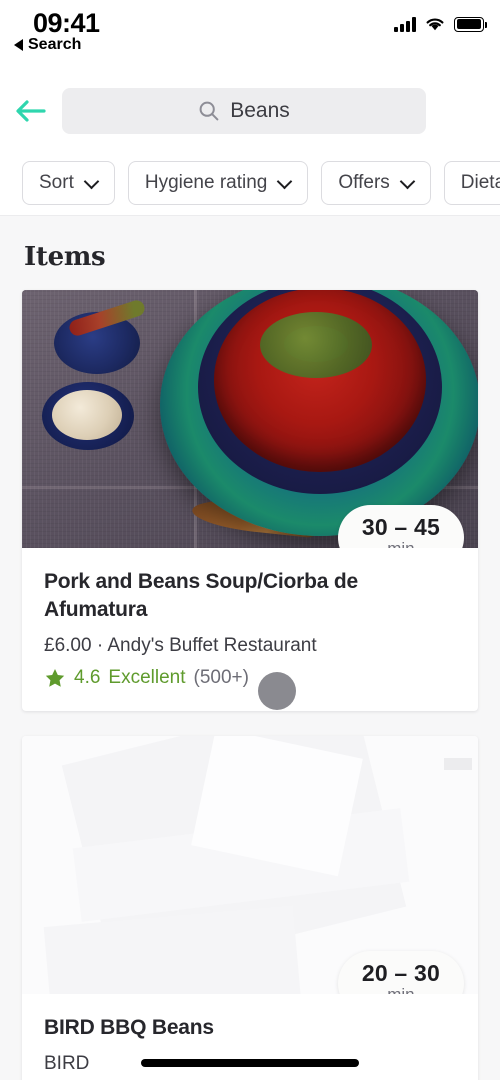 This screenshot has width=500, height=1080. I want to click on filter-chip-row: Sort Hygiene rating Offers Dietary, so click(250, 183).